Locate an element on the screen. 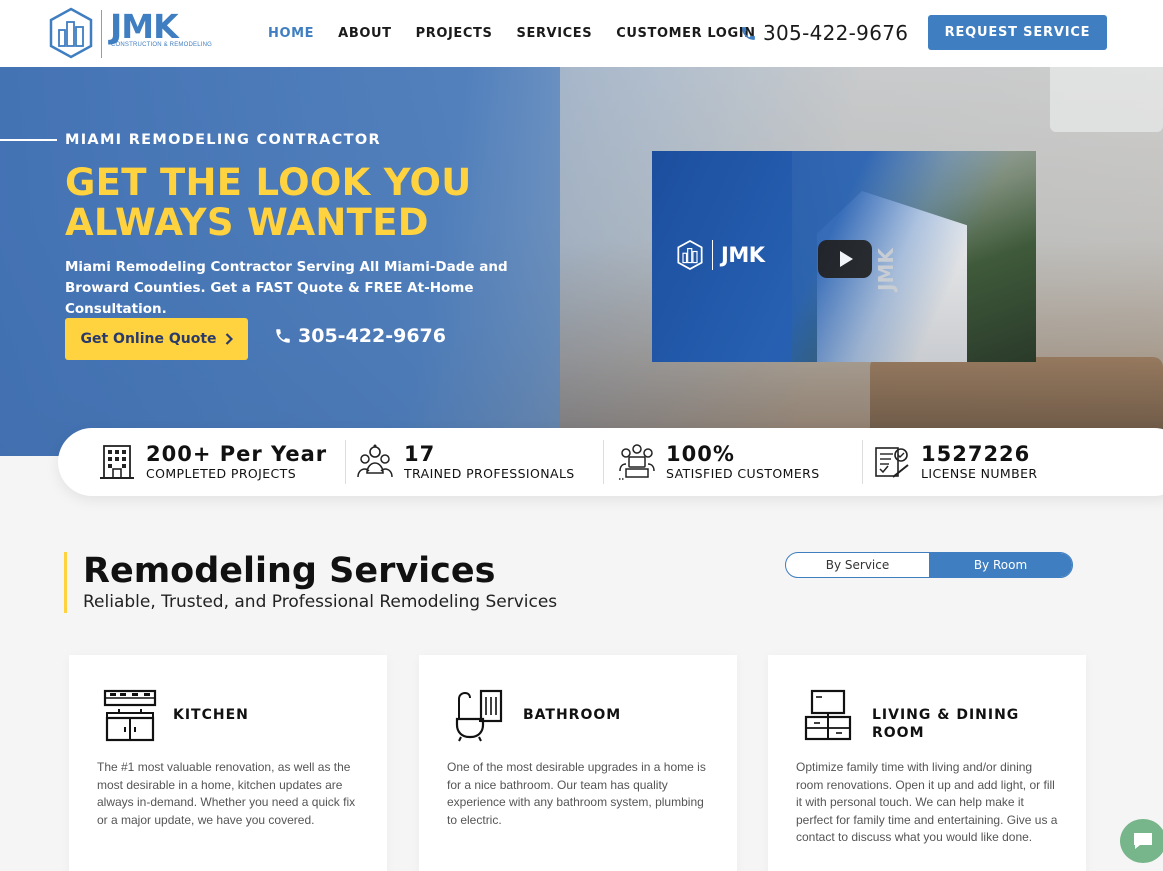  stat-trained-professionals: 17 TRAINED PROFESSIONALS is located at coordinates (465, 462).